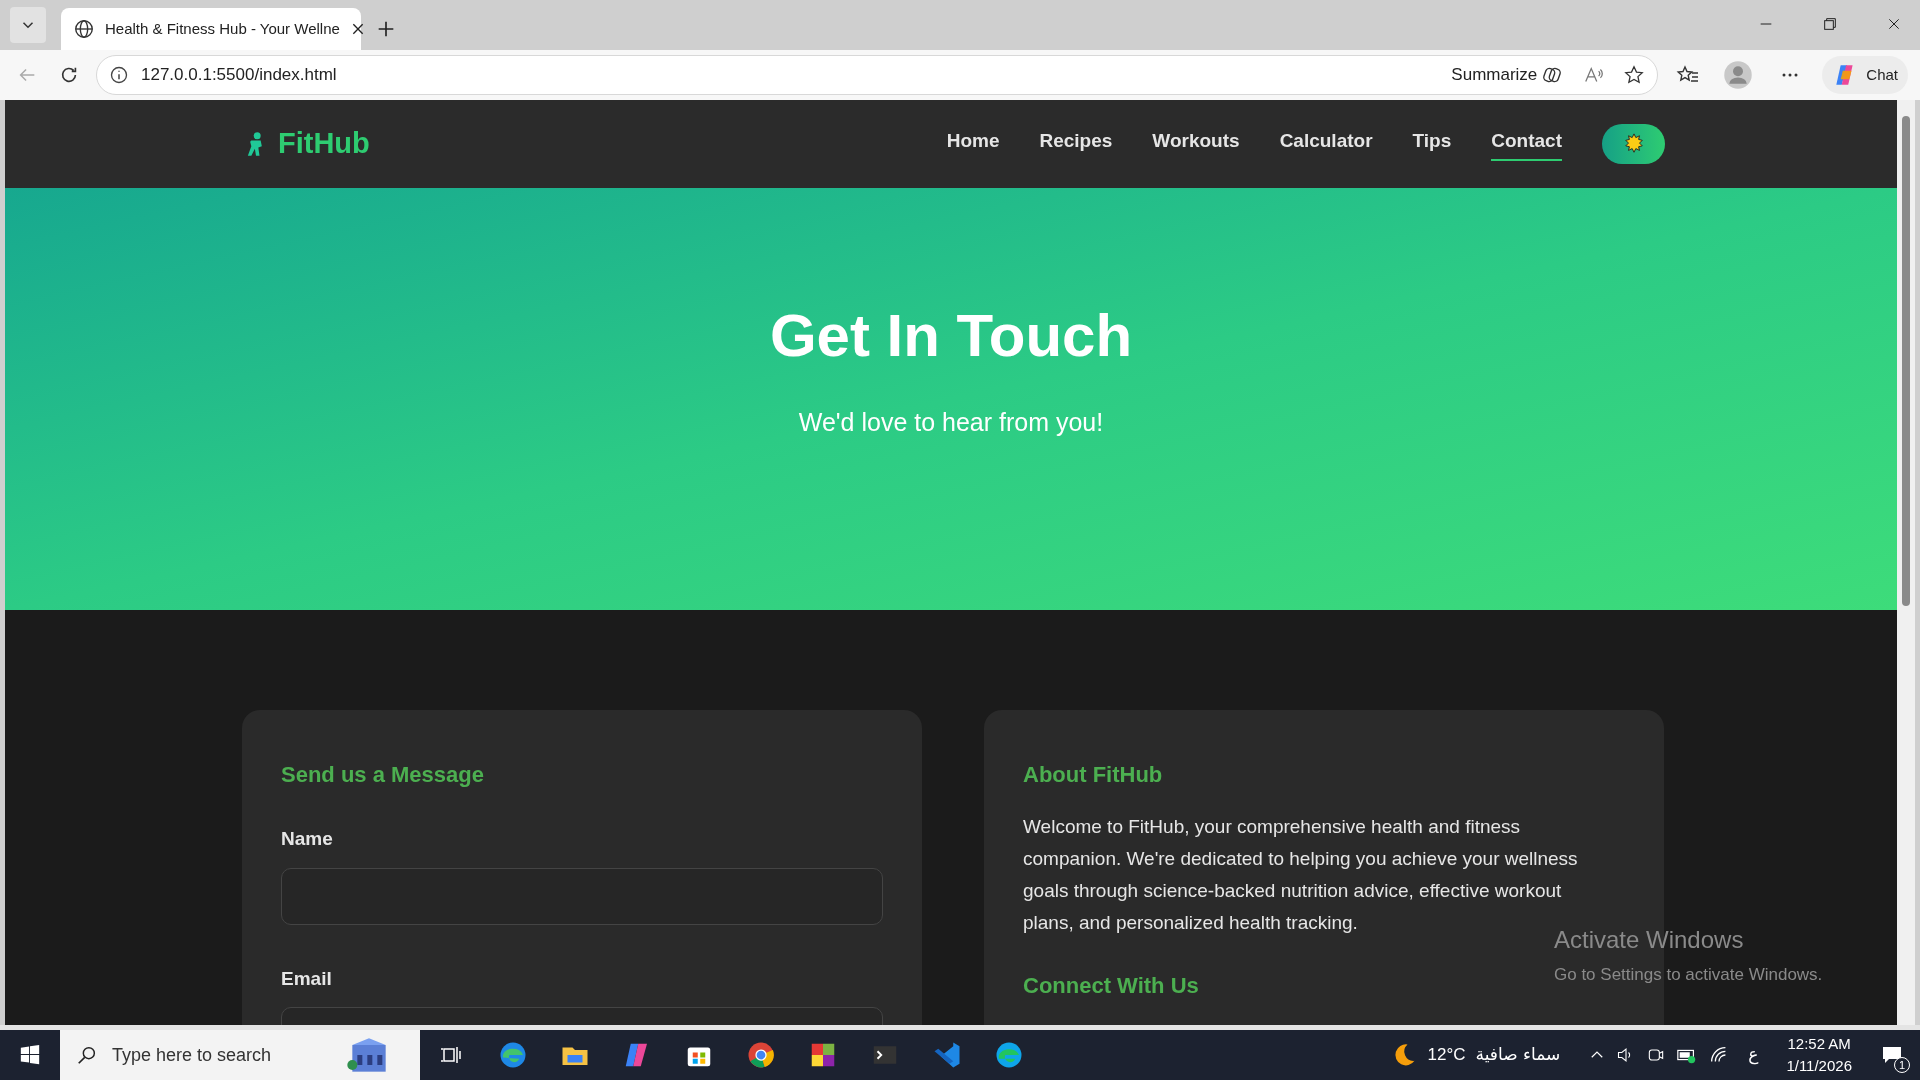 The width and height of the screenshot is (1920, 1080). I want to click on taskbar-search-field: Type here to search, so click(240, 1055).